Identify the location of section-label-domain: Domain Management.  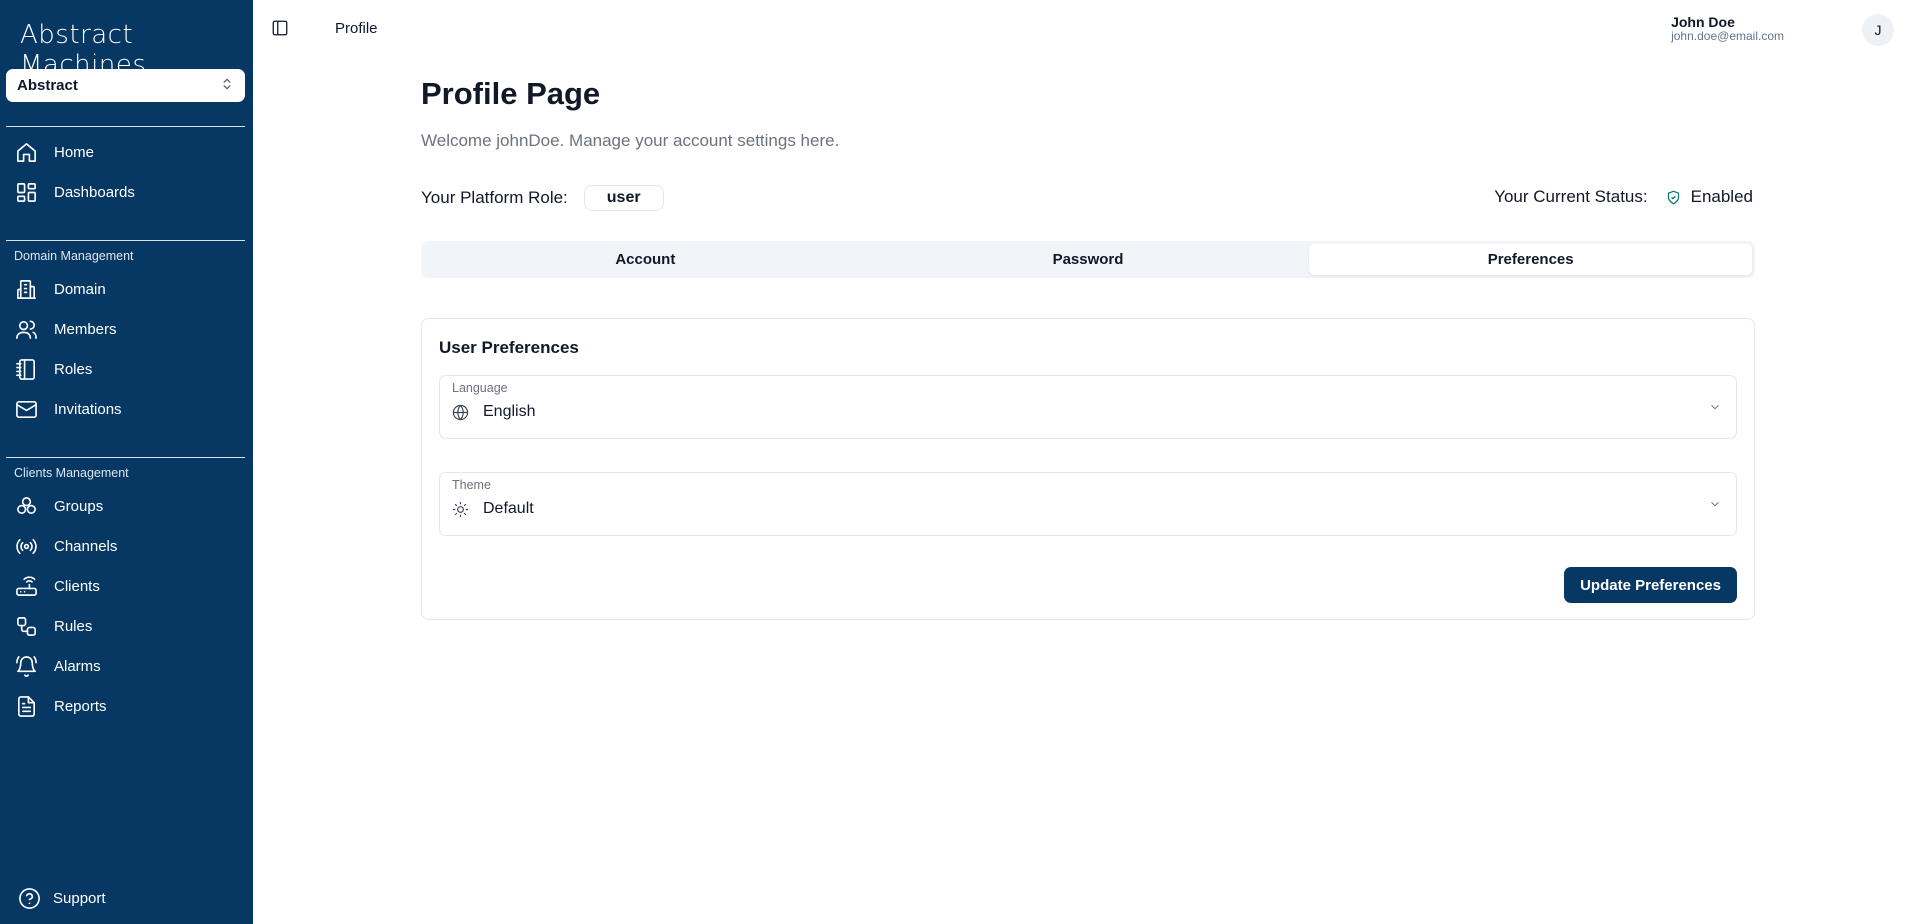
(74, 256).